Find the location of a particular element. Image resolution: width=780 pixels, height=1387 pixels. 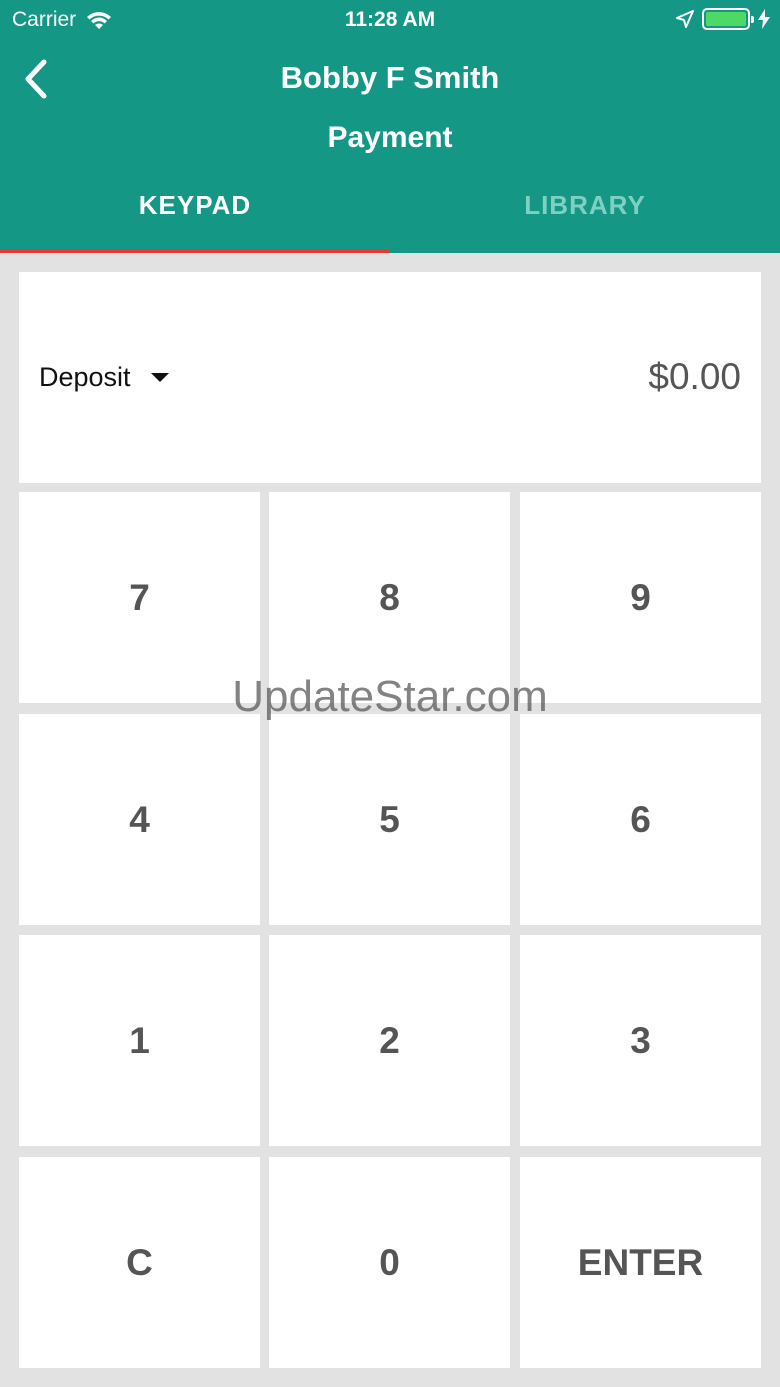

status-indicators is located at coordinates (723, 19).